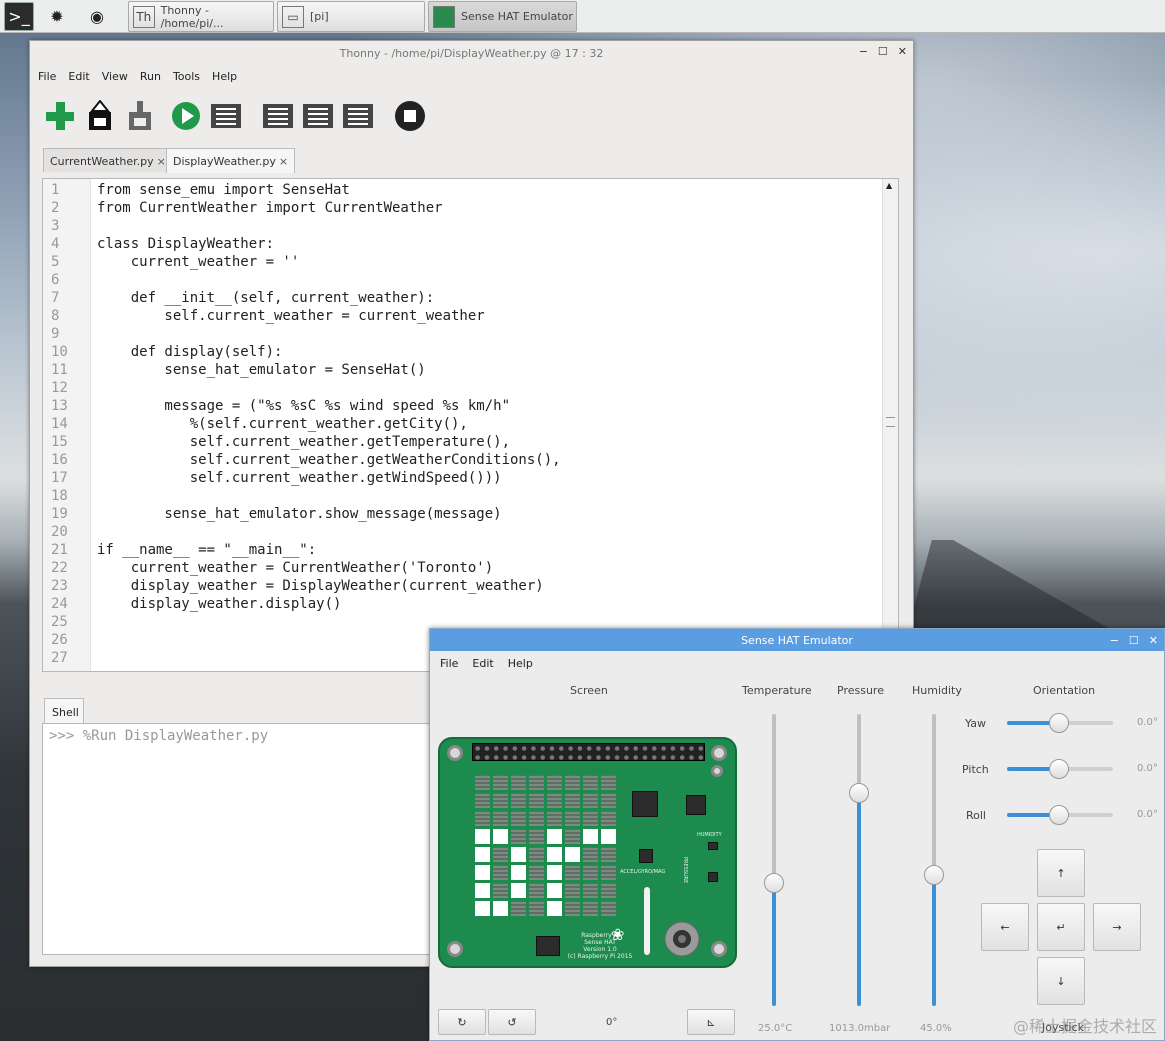  I want to click on scroll-up-icon: ▲, so click(889, 185).